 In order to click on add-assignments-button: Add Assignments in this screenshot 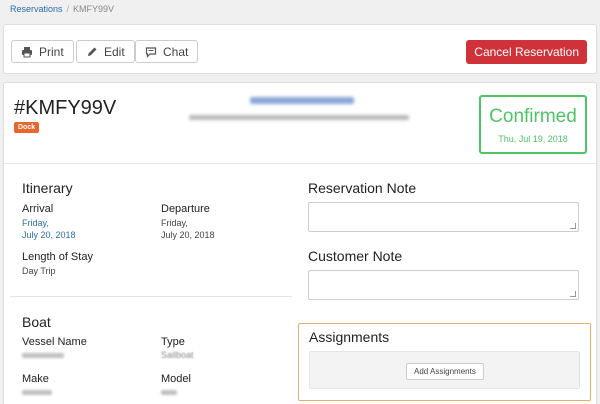, I will do `click(445, 371)`.